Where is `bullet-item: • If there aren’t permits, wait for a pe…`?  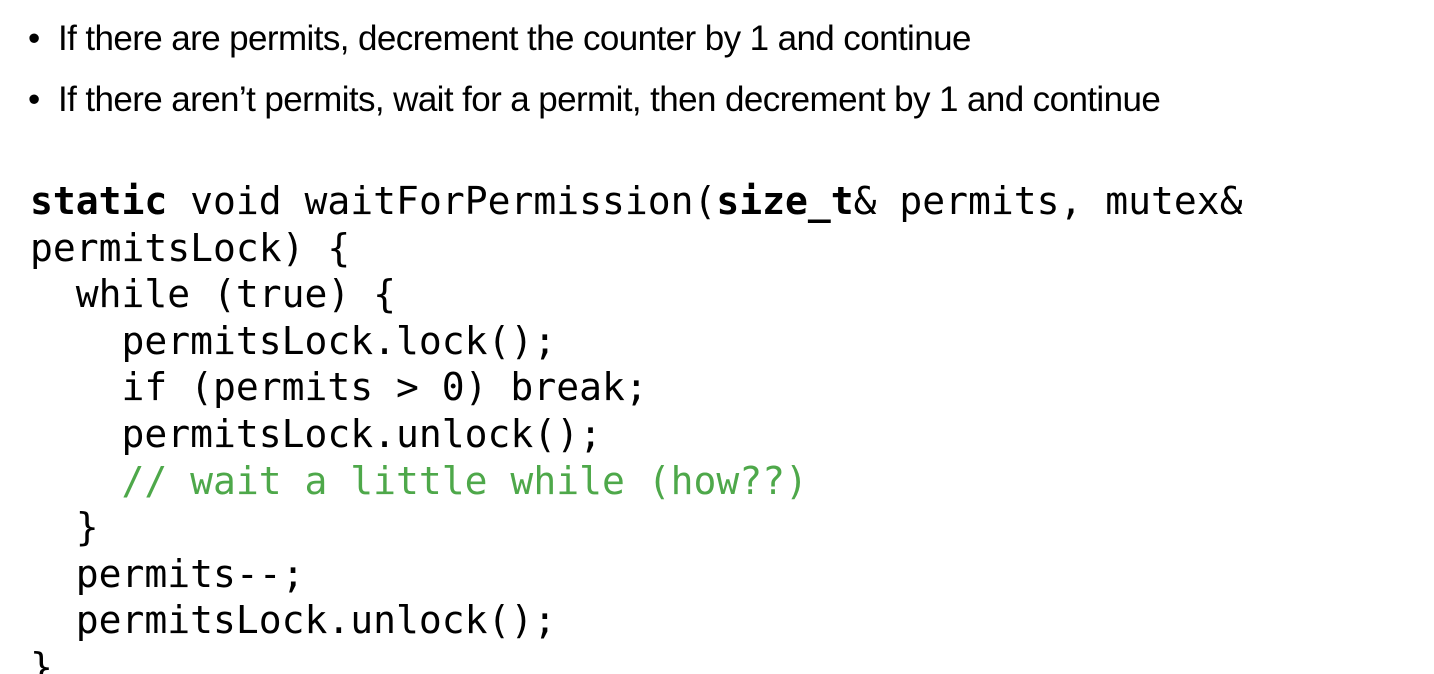 bullet-item: • If there aren’t permits, wait for a pe… is located at coordinates (594, 99).